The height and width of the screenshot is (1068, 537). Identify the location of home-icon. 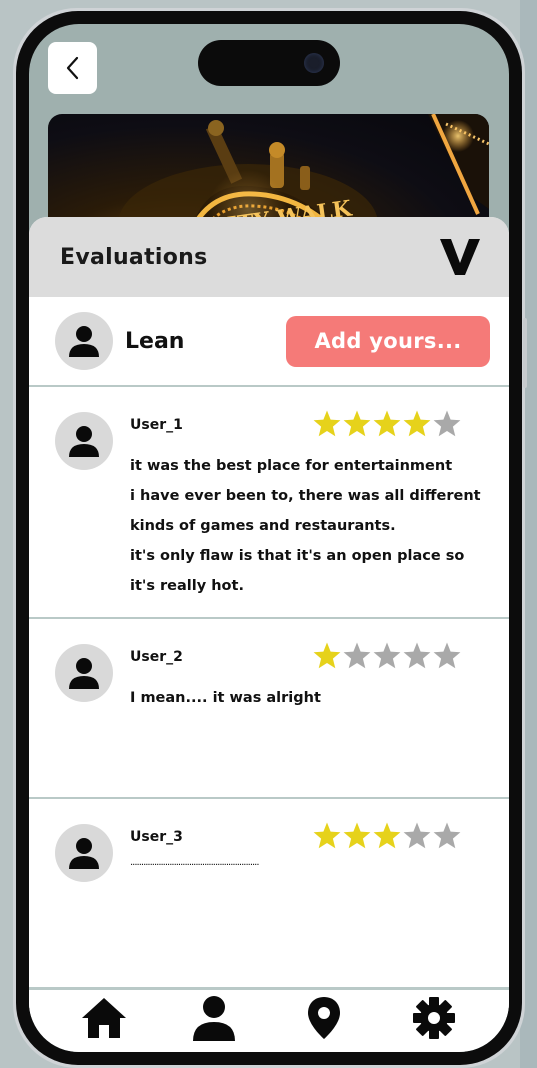
(104, 1018).